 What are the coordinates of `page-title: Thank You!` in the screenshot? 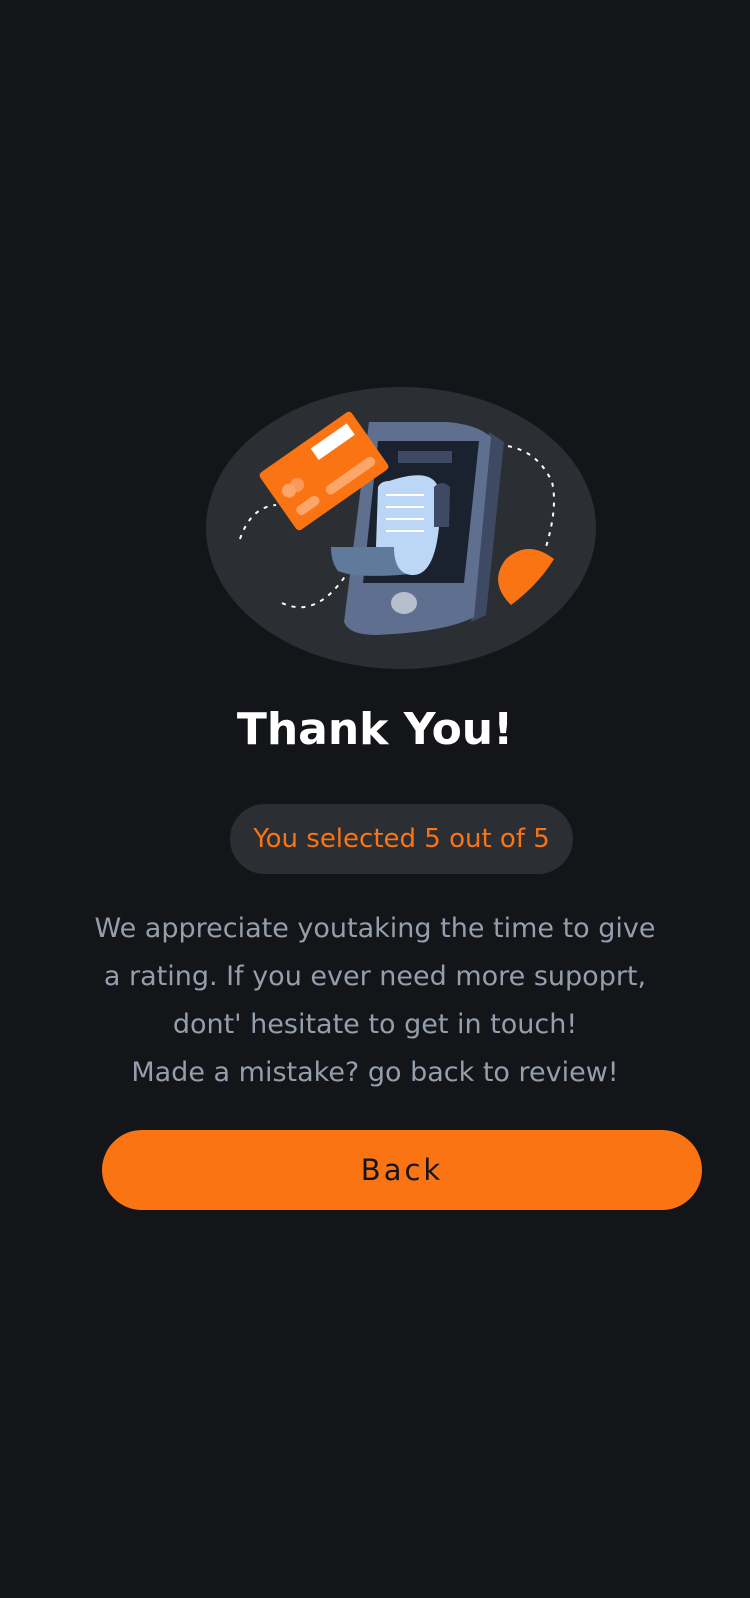 It's located at (375, 729).